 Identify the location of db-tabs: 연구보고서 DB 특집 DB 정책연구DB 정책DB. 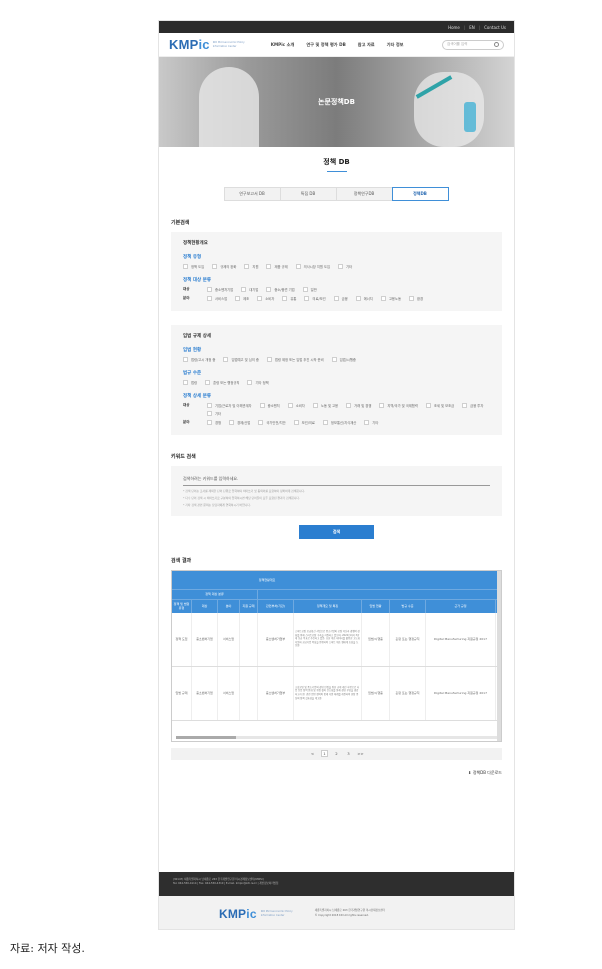
(336, 194).